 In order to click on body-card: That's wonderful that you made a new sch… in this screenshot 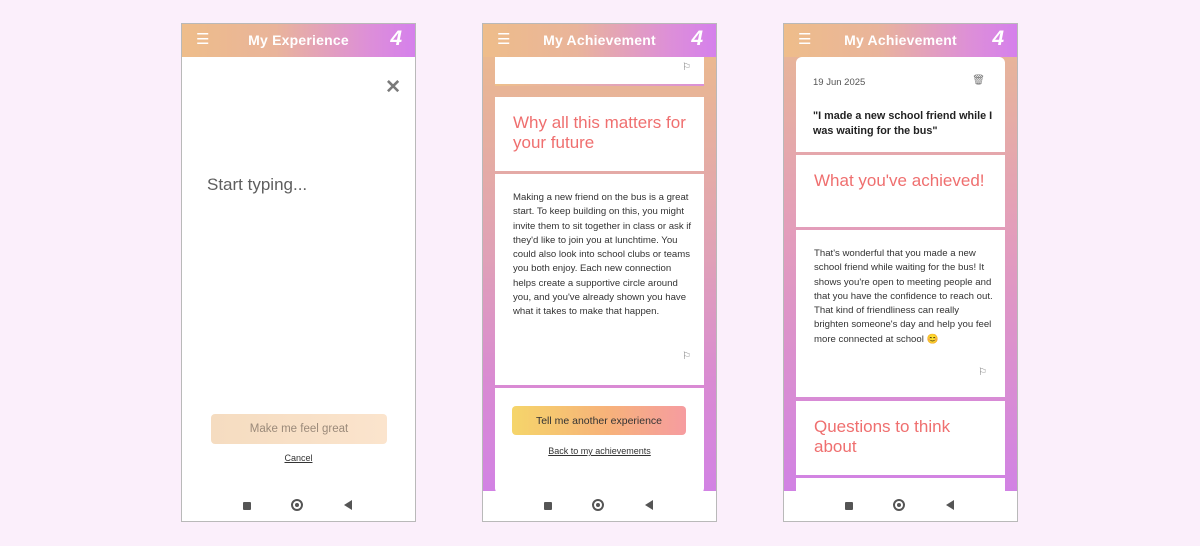, I will do `click(900, 313)`.